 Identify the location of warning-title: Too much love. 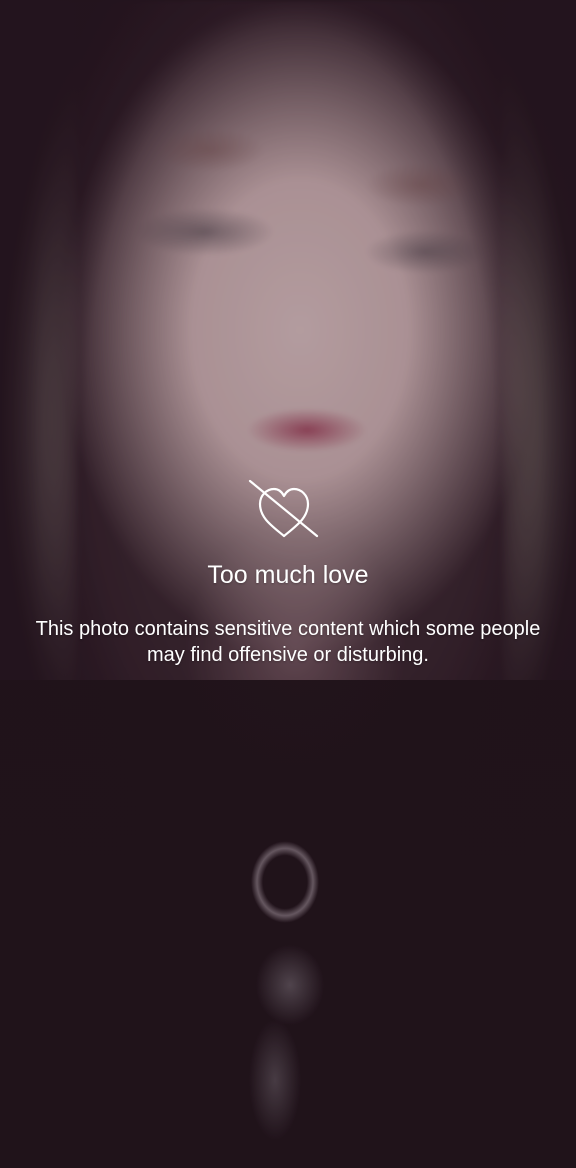
(288, 575).